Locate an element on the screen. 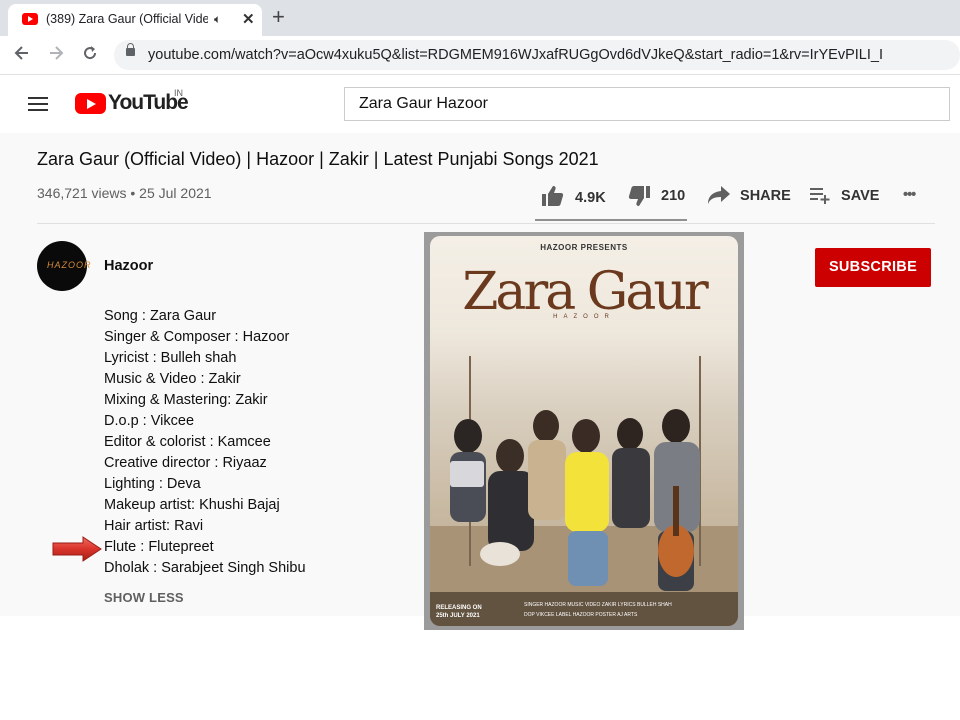  lock-icon is located at coordinates (130, 49).